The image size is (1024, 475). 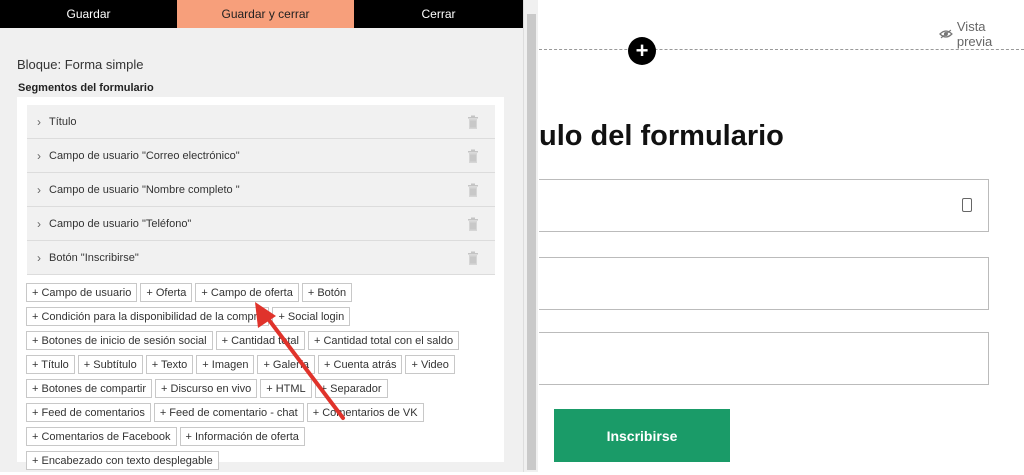 I want to click on block-title: Bloque: Forma simple, so click(x=80, y=64).